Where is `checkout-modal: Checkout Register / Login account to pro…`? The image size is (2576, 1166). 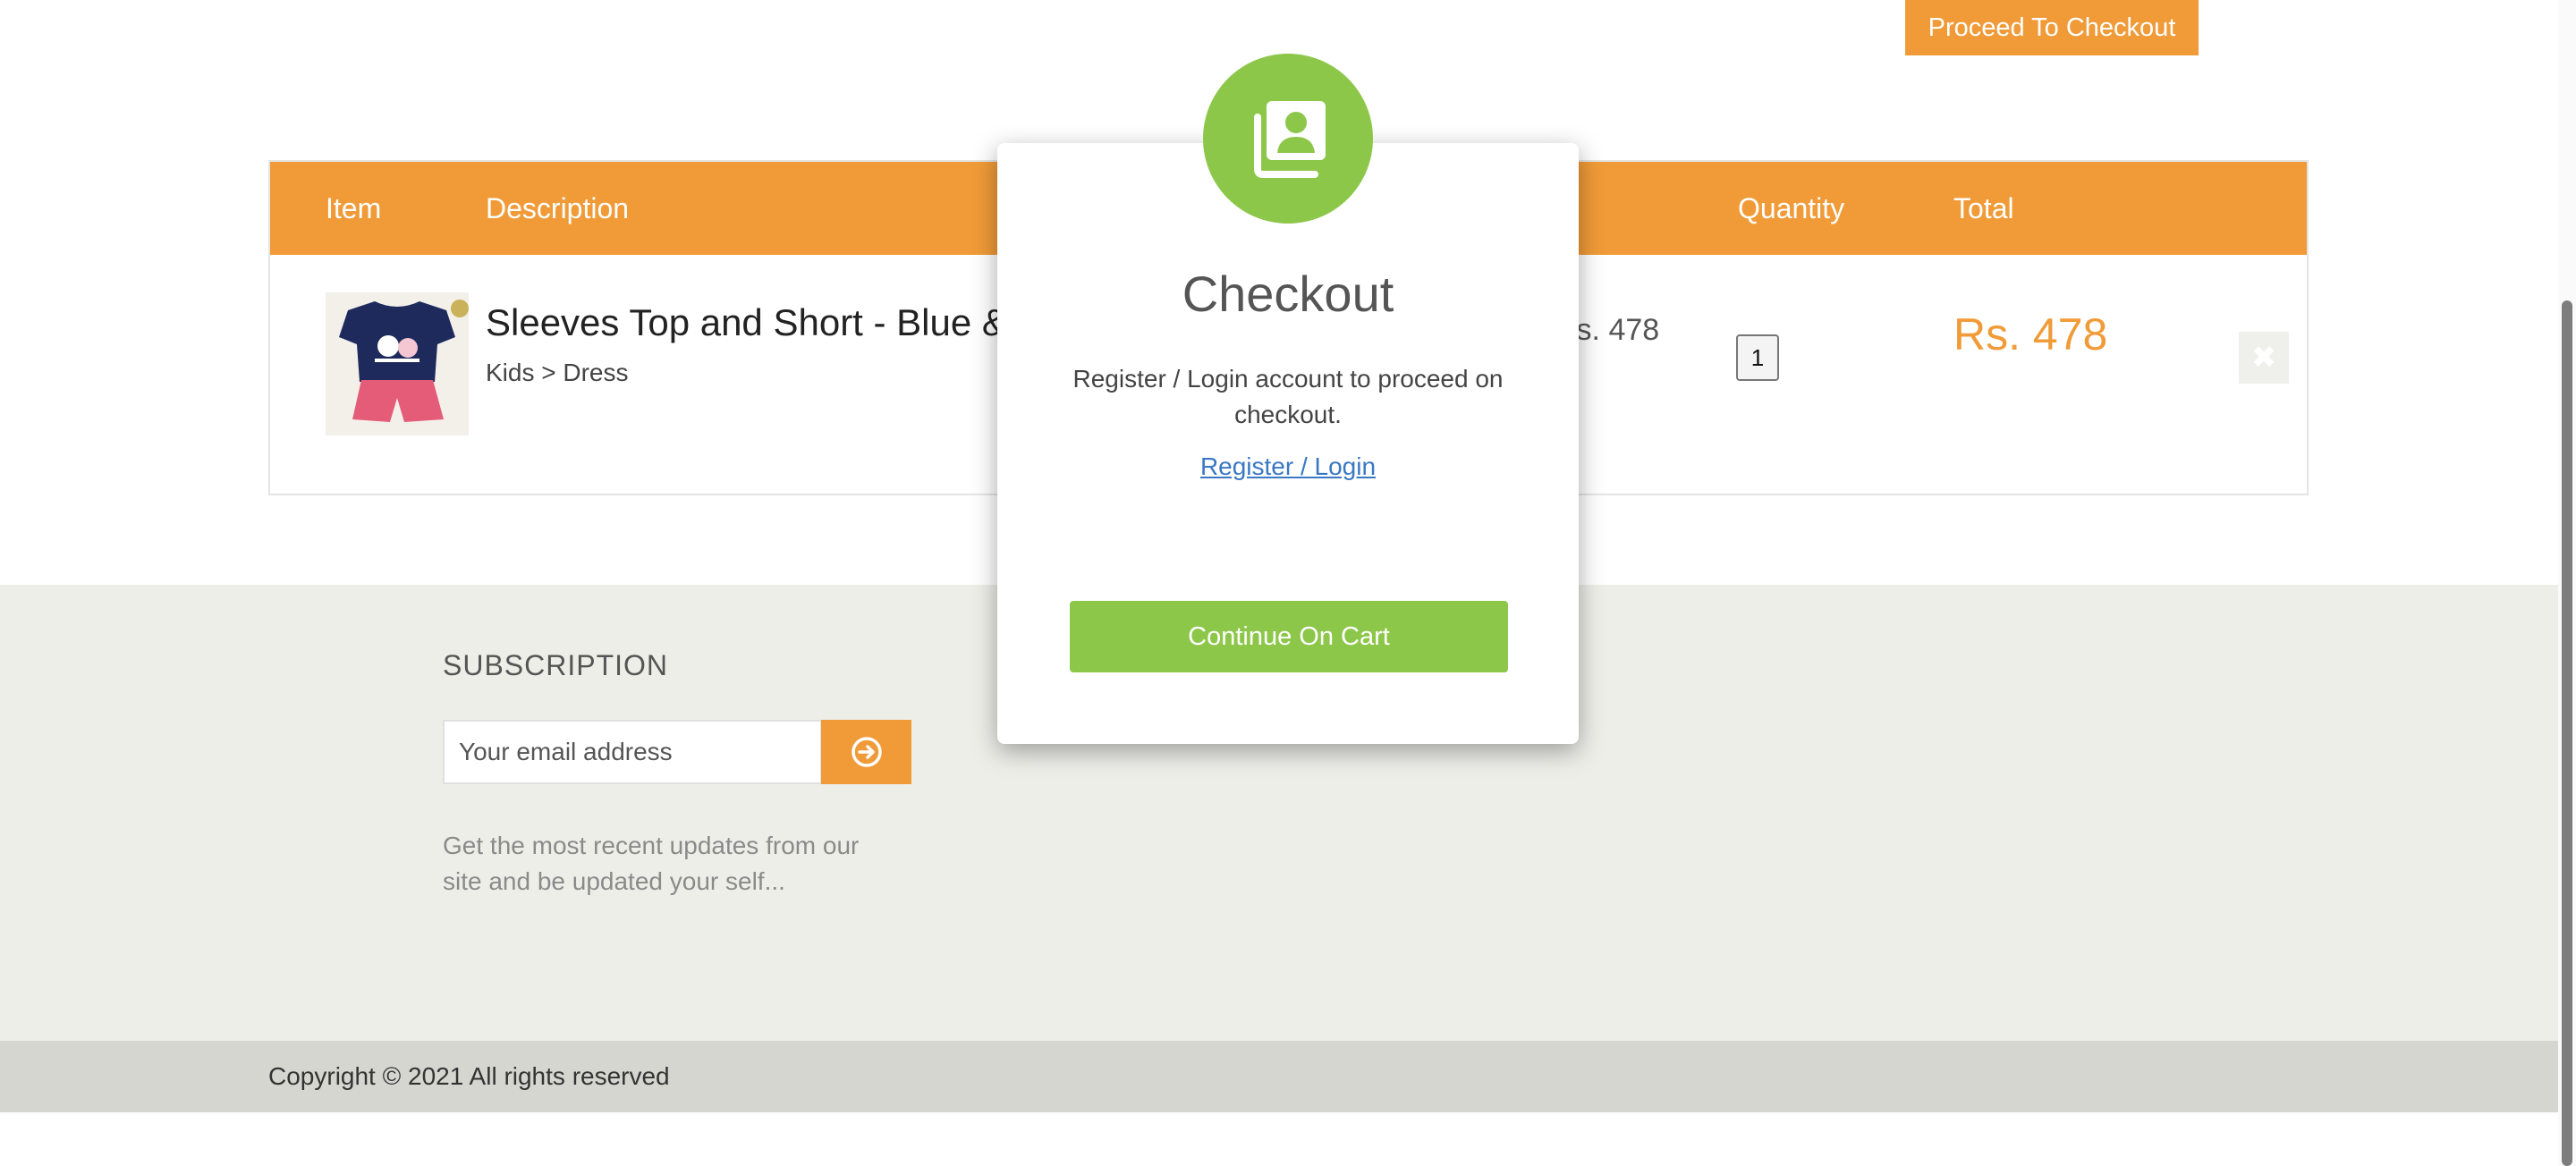 checkout-modal: Checkout Register / Login account to pro… is located at coordinates (1288, 443).